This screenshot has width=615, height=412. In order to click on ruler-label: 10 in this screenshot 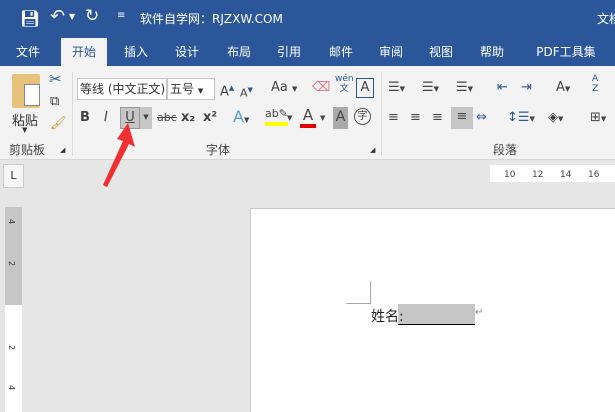, I will do `click(510, 175)`.